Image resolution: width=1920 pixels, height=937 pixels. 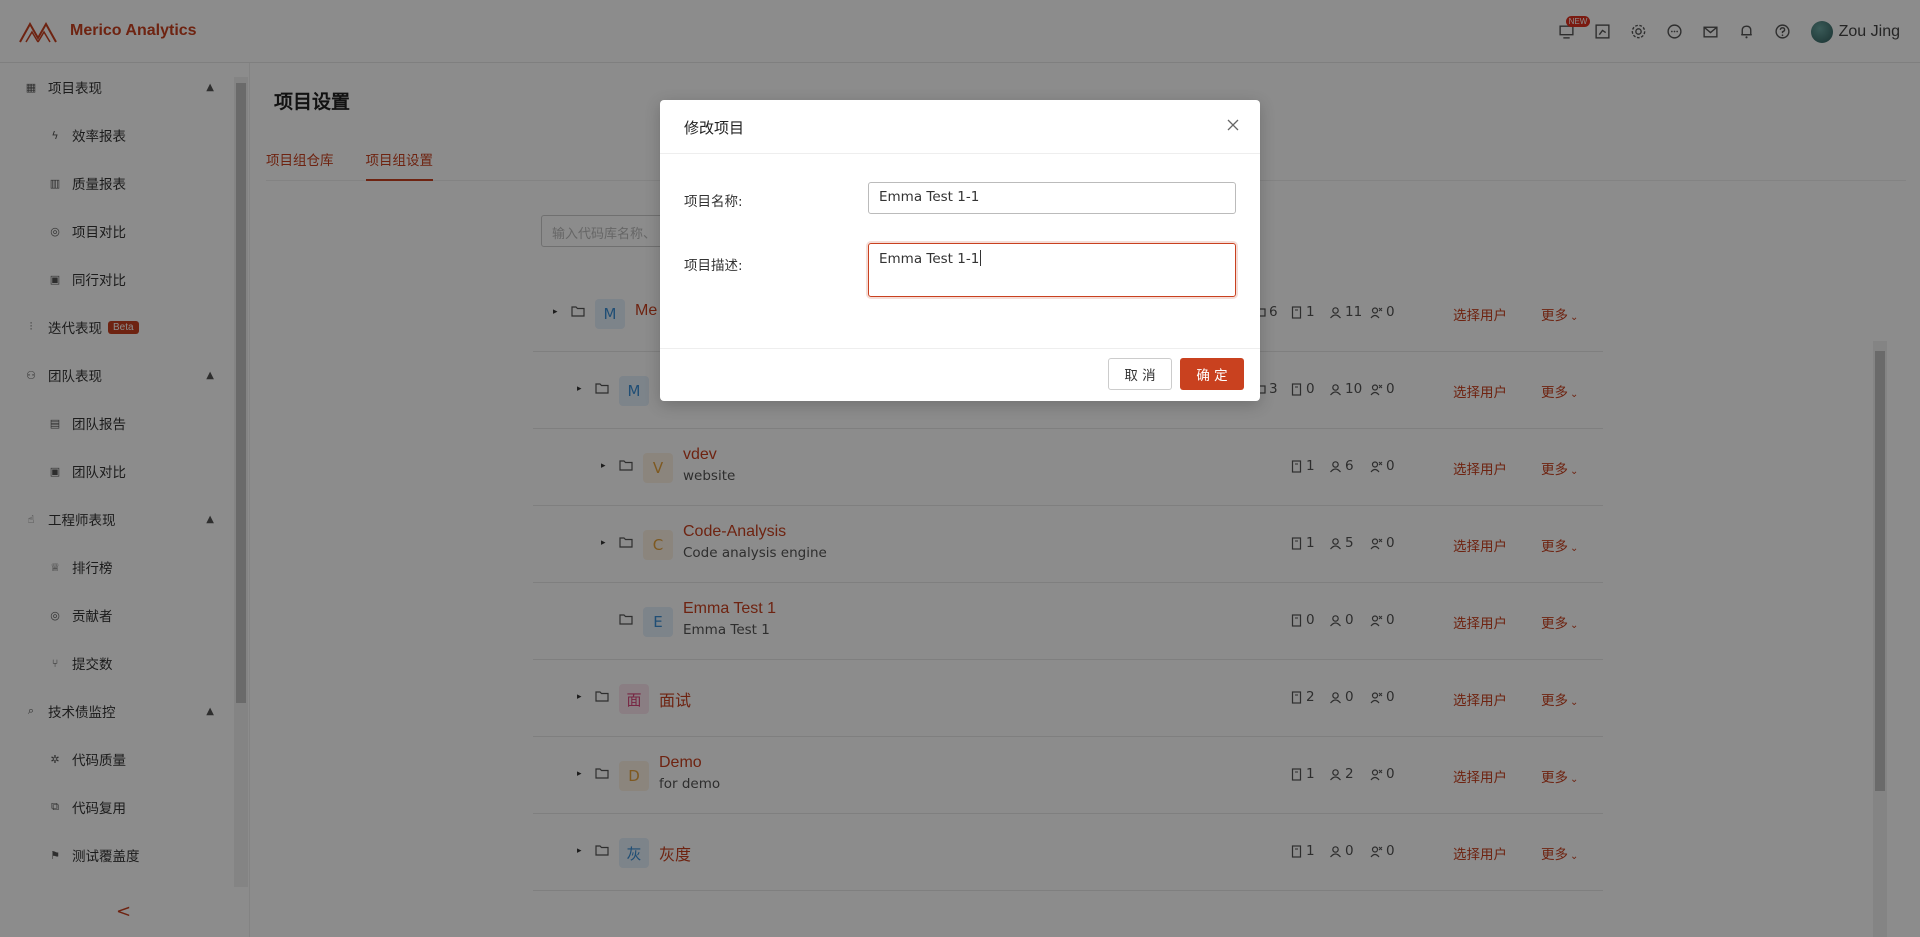 I want to click on cancel-button: 取 消, so click(x=1140, y=374).